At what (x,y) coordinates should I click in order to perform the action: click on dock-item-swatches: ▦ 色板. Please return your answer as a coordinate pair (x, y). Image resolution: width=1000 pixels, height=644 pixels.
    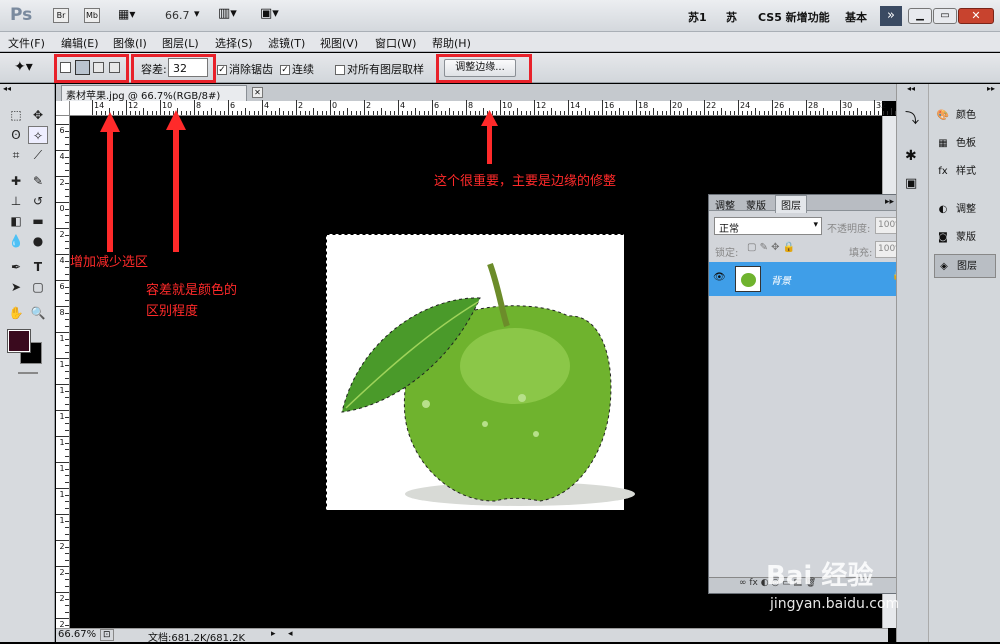
    Looking at the image, I should click on (965, 144).